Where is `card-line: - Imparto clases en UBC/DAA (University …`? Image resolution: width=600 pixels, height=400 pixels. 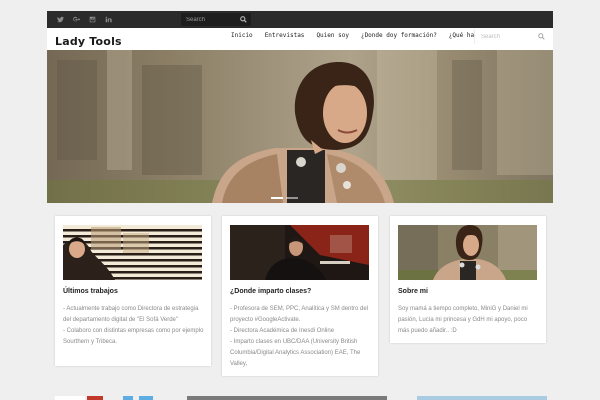
card-line: - Imparto clases en UBC/DAA (University … is located at coordinates (295, 353).